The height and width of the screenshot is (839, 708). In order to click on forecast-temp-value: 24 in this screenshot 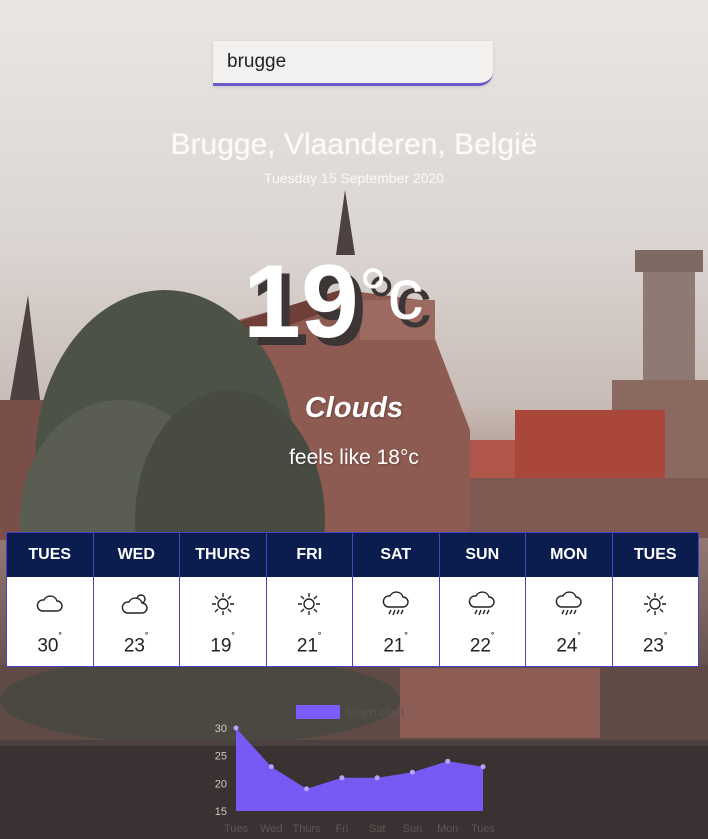, I will do `click(567, 646)`.